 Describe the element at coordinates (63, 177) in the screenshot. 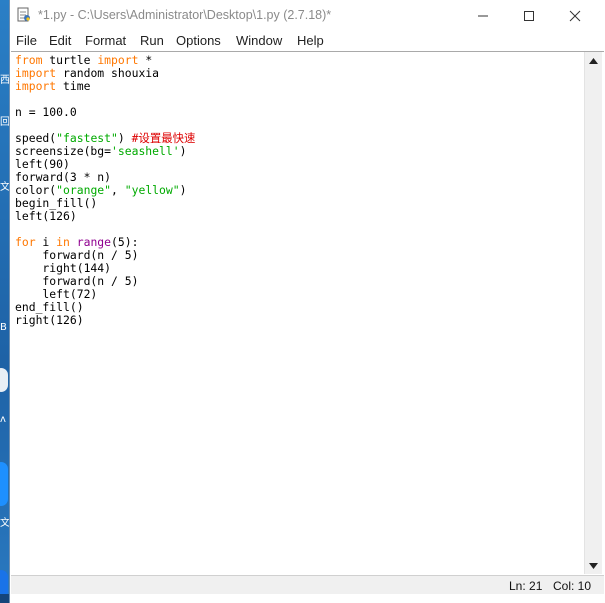

I see `code-token: forward(3 * n)` at that location.